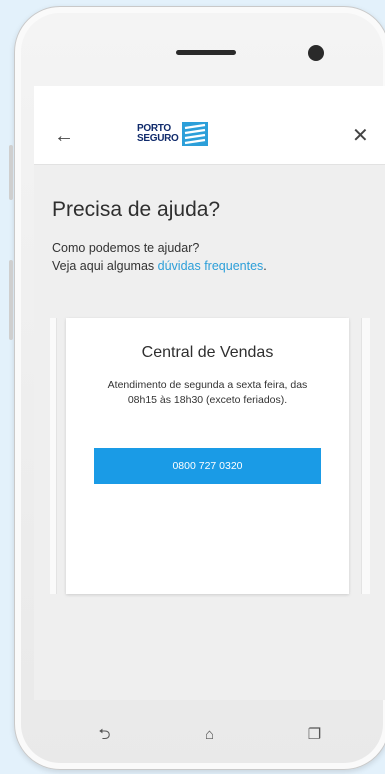 This screenshot has height=774, width=385. I want to click on card-title: Central de Vendas, so click(207, 352).